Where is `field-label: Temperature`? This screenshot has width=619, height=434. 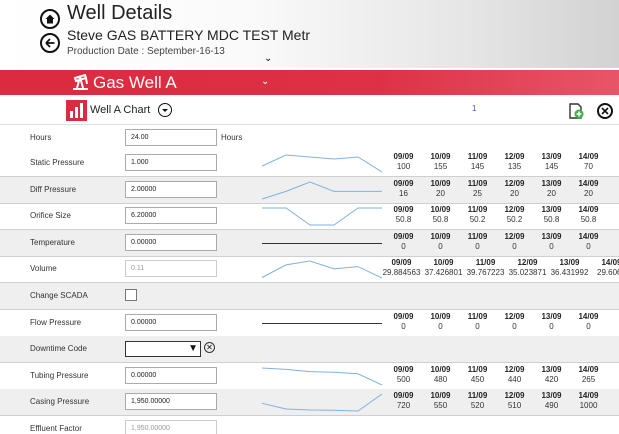 field-label: Temperature is located at coordinates (52, 242).